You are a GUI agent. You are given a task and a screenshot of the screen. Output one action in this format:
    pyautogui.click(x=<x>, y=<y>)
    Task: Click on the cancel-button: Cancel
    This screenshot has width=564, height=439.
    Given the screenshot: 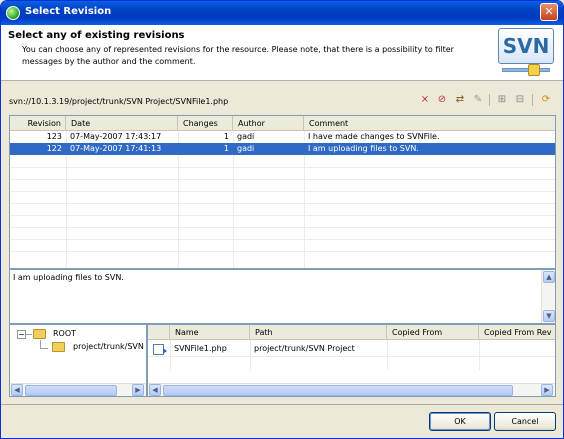 What is the action you would take?
    pyautogui.click(x=525, y=421)
    